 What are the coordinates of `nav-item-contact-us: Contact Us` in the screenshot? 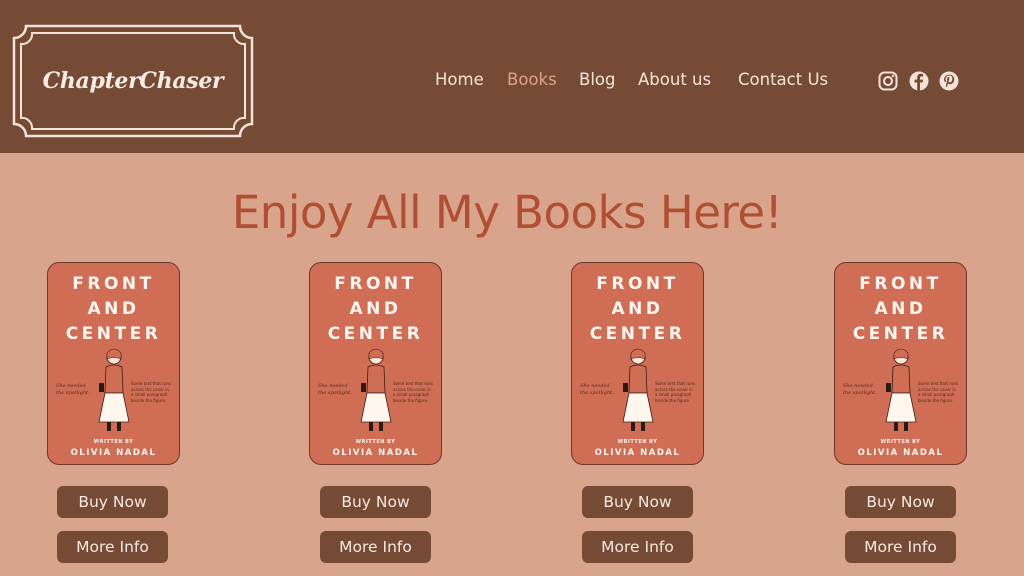 It's located at (783, 79).